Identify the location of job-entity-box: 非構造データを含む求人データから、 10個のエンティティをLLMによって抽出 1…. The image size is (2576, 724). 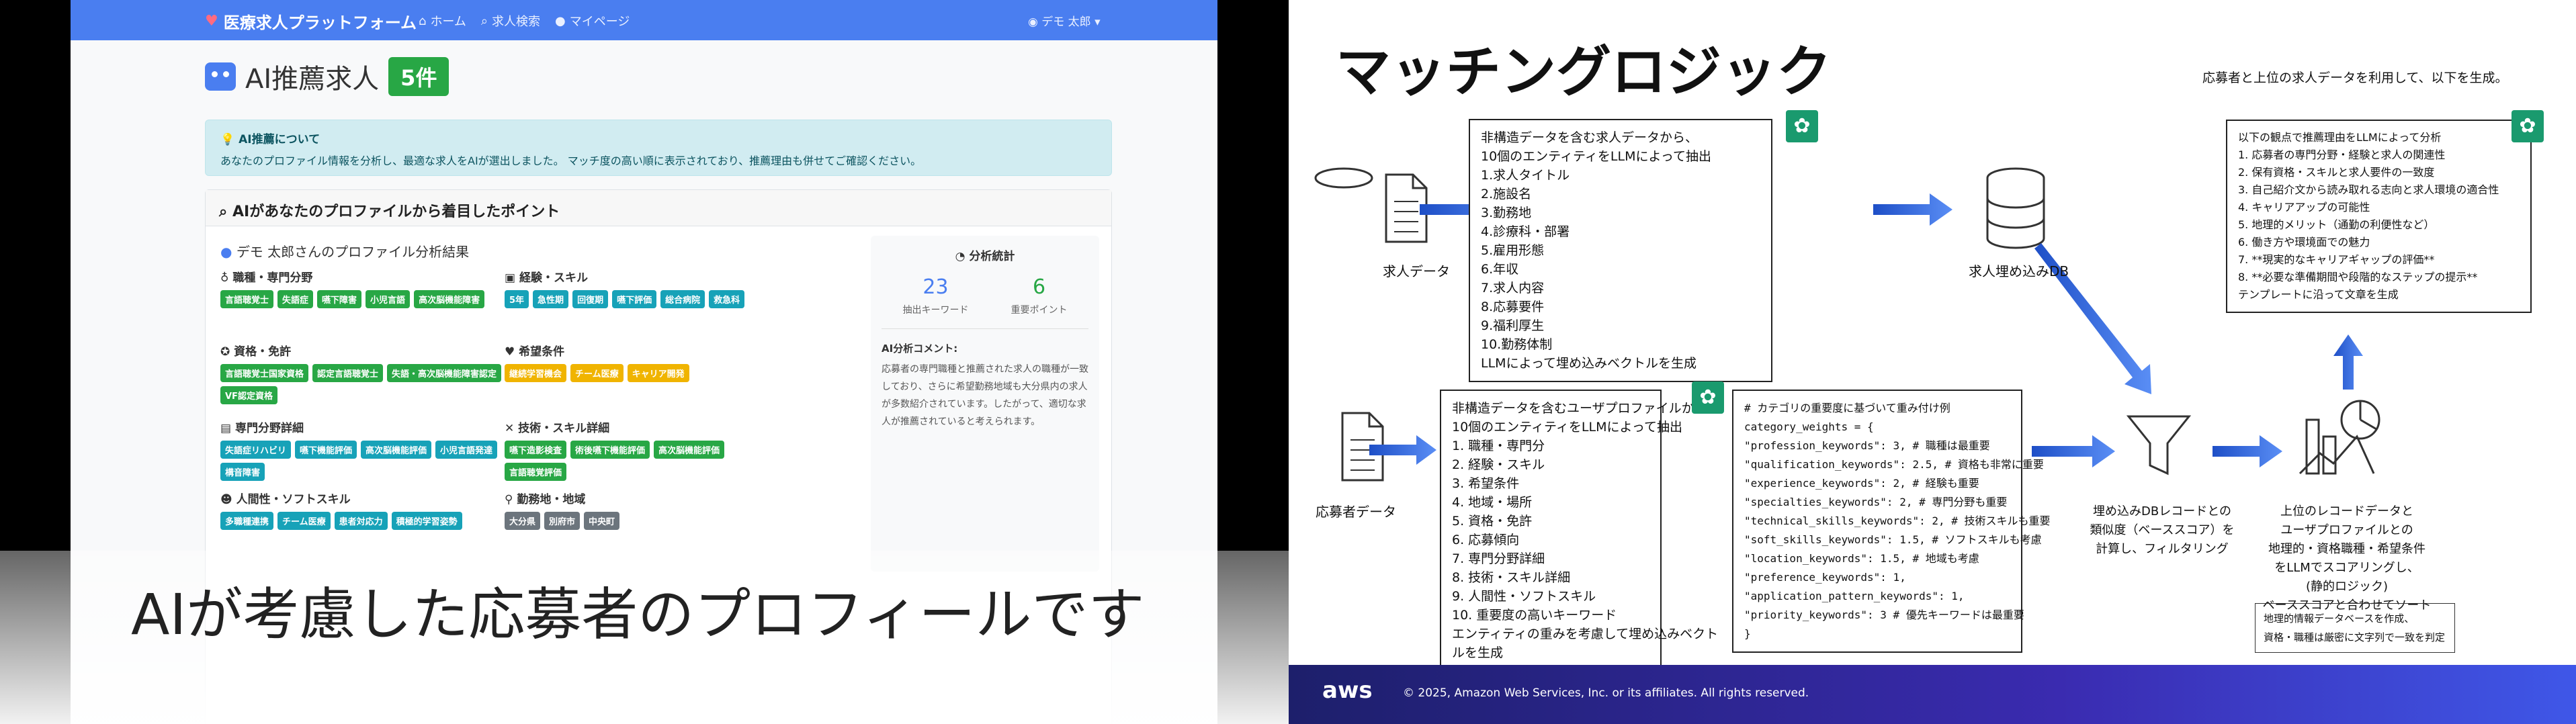
(1620, 251).